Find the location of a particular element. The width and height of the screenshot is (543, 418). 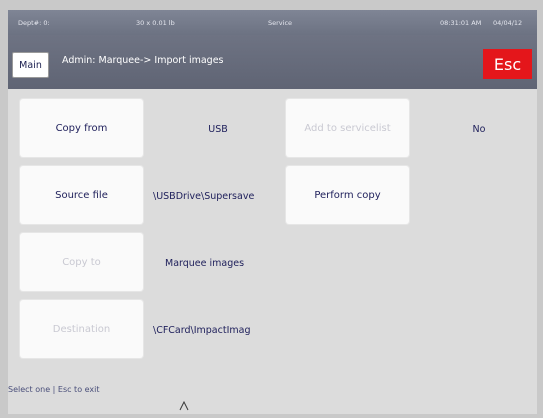

main-button: Main is located at coordinates (30, 65).